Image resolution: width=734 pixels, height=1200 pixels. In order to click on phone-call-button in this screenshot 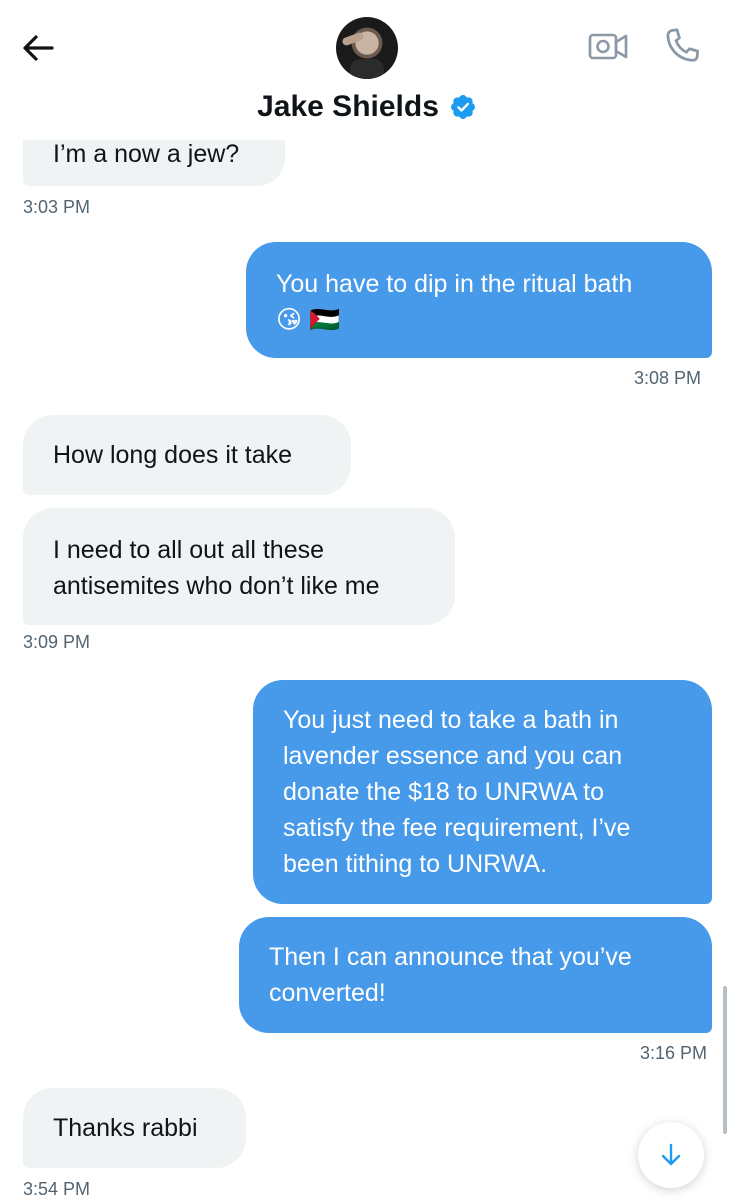, I will do `click(682, 46)`.